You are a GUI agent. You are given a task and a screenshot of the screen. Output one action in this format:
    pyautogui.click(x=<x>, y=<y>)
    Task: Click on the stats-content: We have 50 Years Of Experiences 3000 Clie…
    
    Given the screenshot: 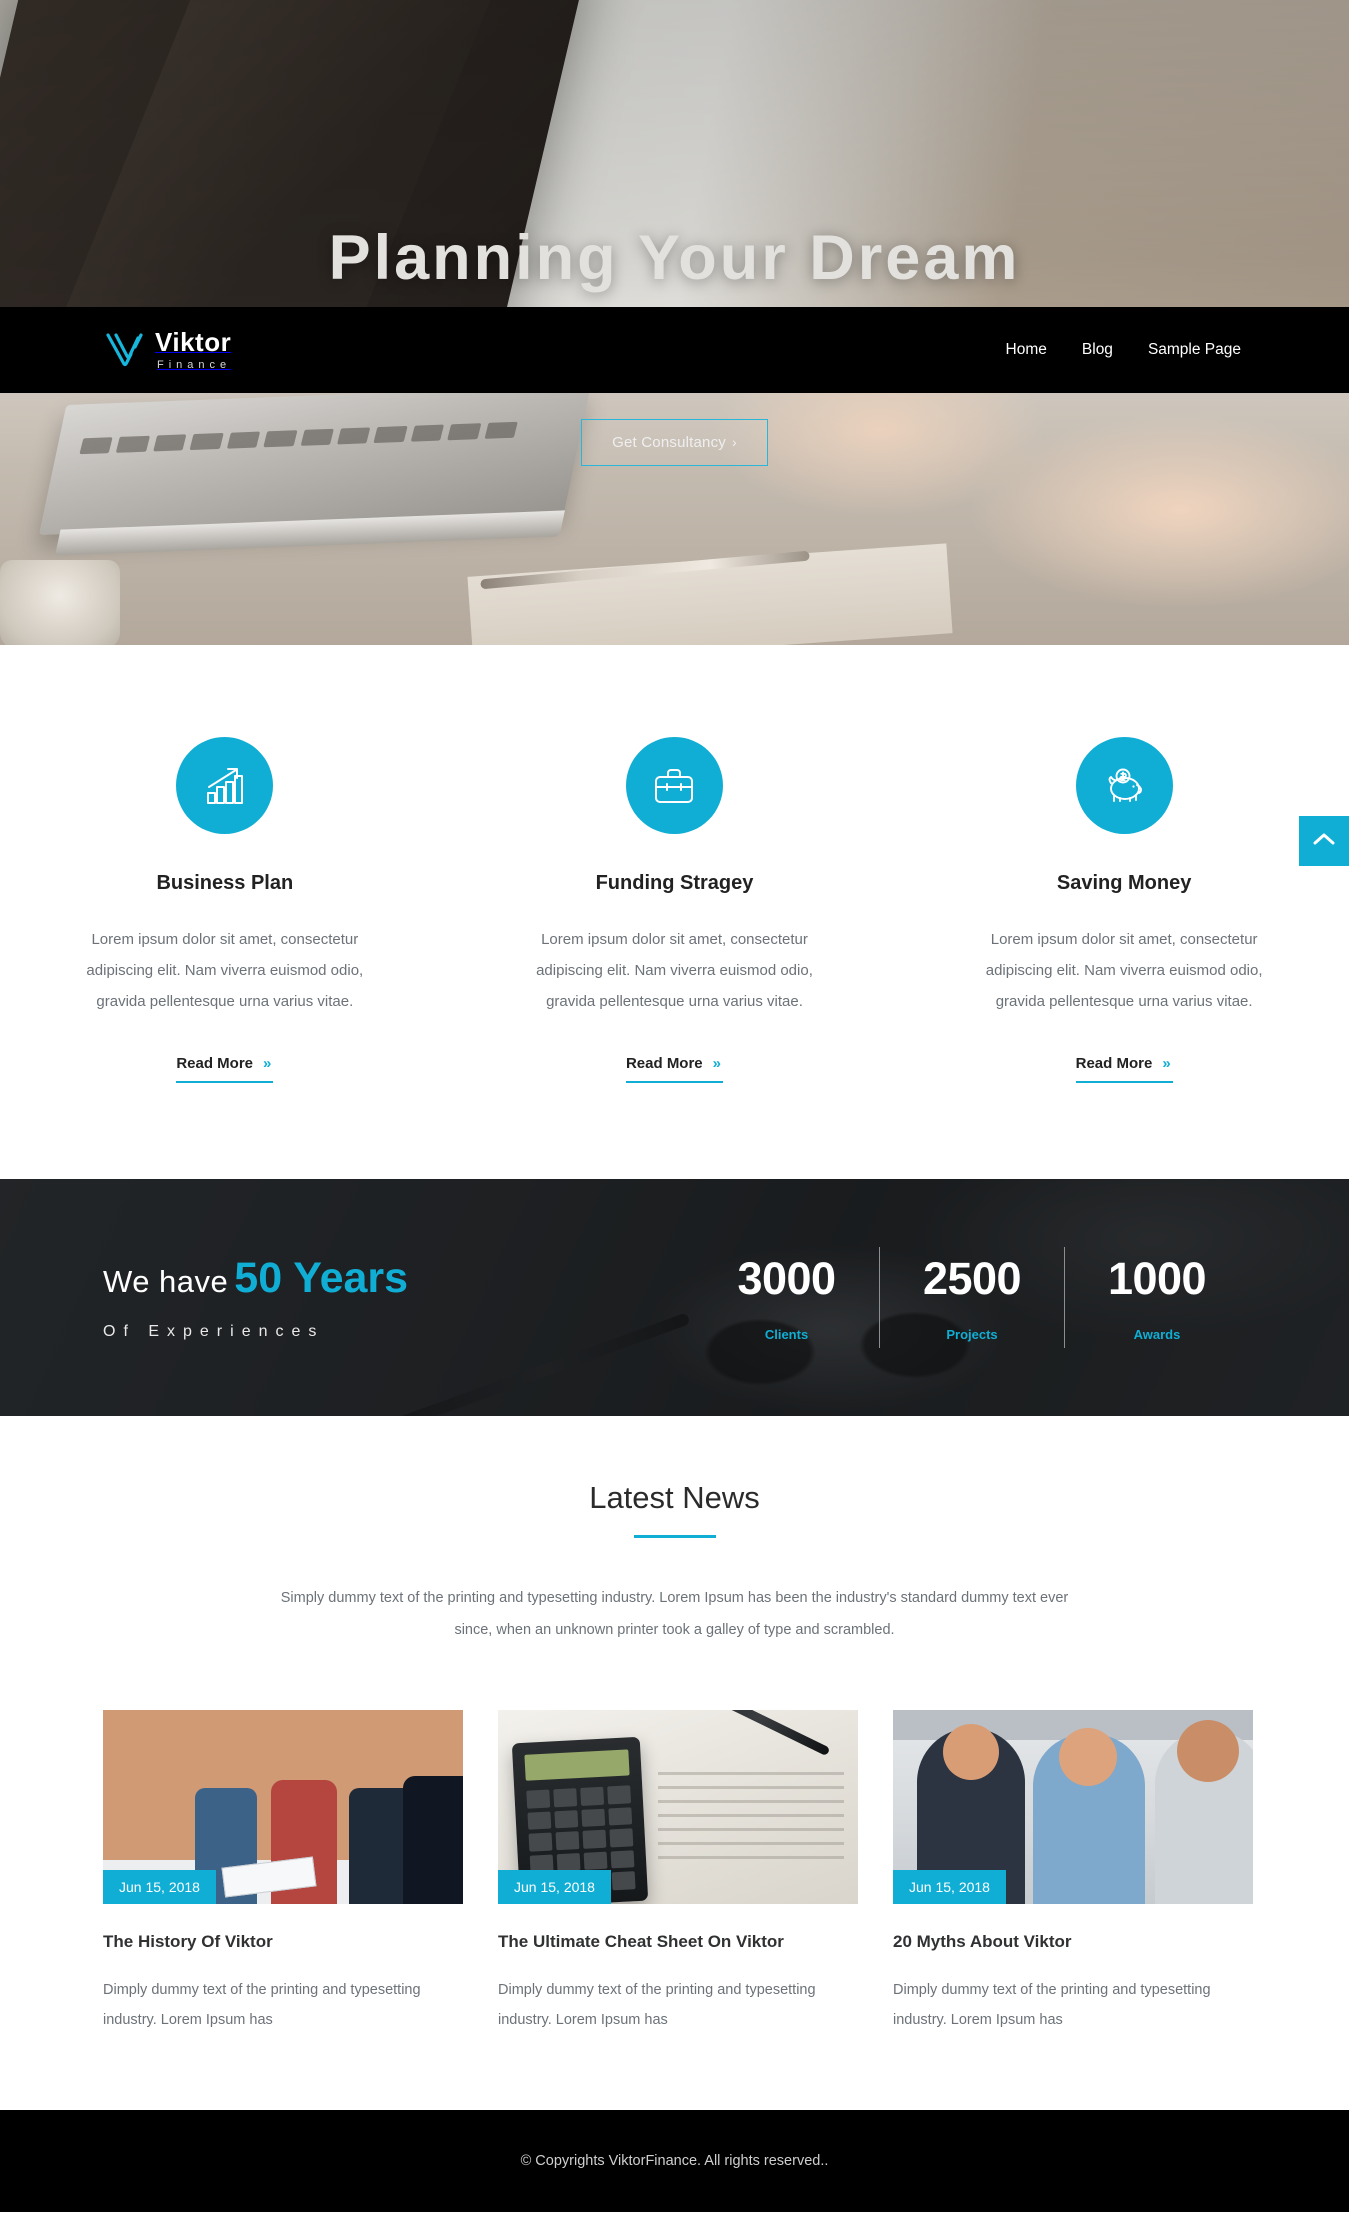 What is the action you would take?
    pyautogui.click(x=674, y=1297)
    